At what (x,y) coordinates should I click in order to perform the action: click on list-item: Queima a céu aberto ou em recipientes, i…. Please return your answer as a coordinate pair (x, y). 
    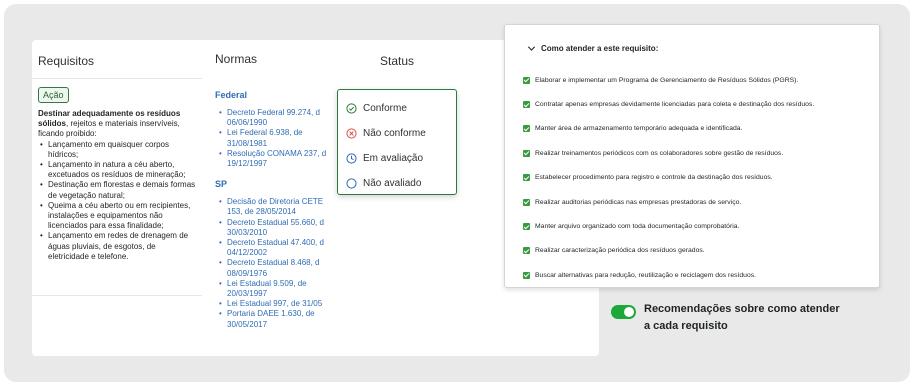
    Looking at the image, I should click on (118, 216).